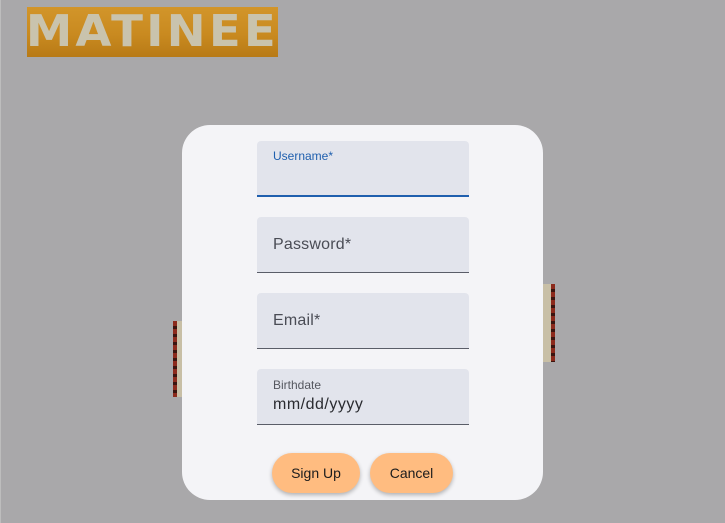  I want to click on username-field: Username*, so click(363, 169).